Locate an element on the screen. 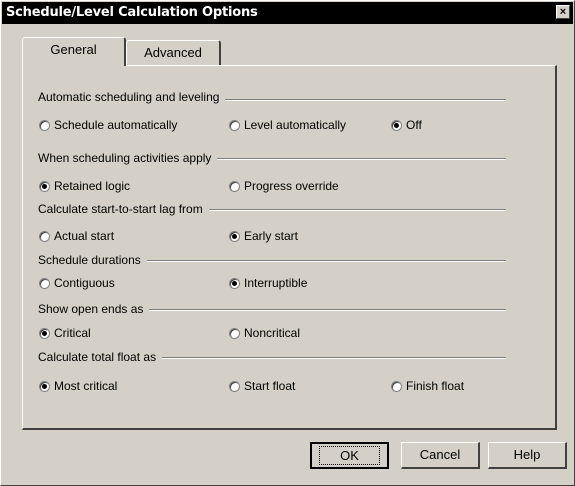  radio-critical: Critical is located at coordinates (65, 333).